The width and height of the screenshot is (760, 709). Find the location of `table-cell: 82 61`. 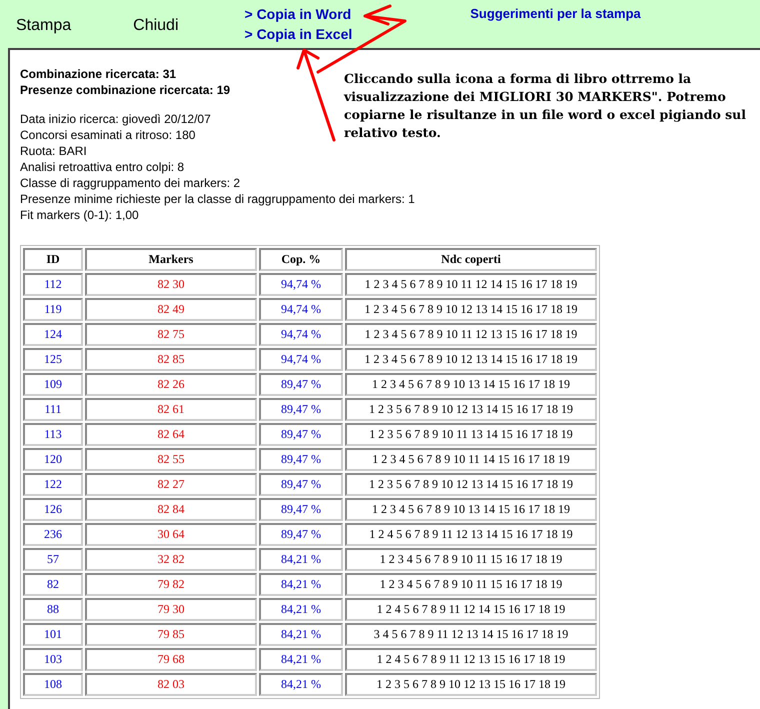

table-cell: 82 61 is located at coordinates (171, 409).